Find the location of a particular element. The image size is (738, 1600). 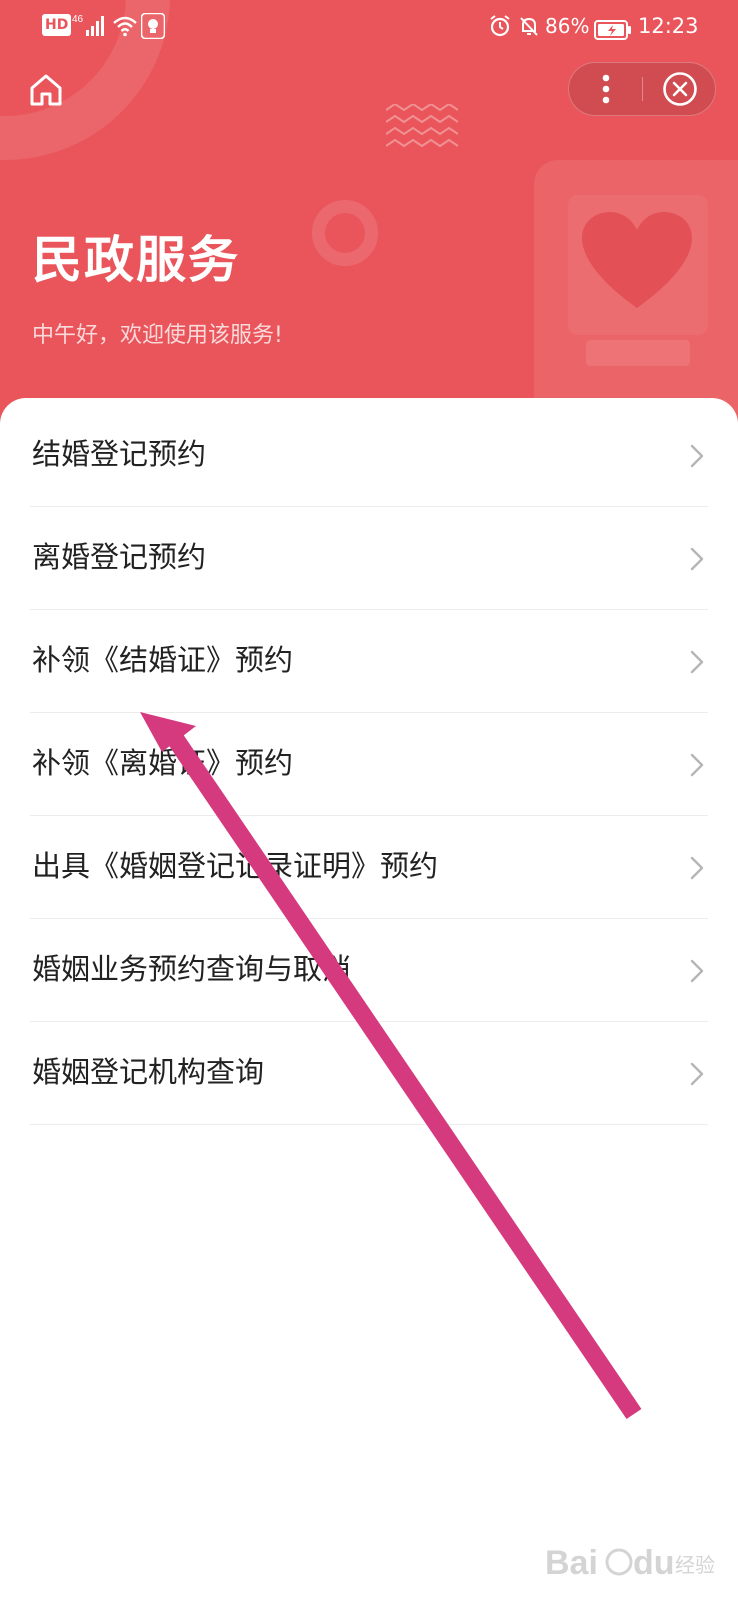

wifi-icon is located at coordinates (125, 26).